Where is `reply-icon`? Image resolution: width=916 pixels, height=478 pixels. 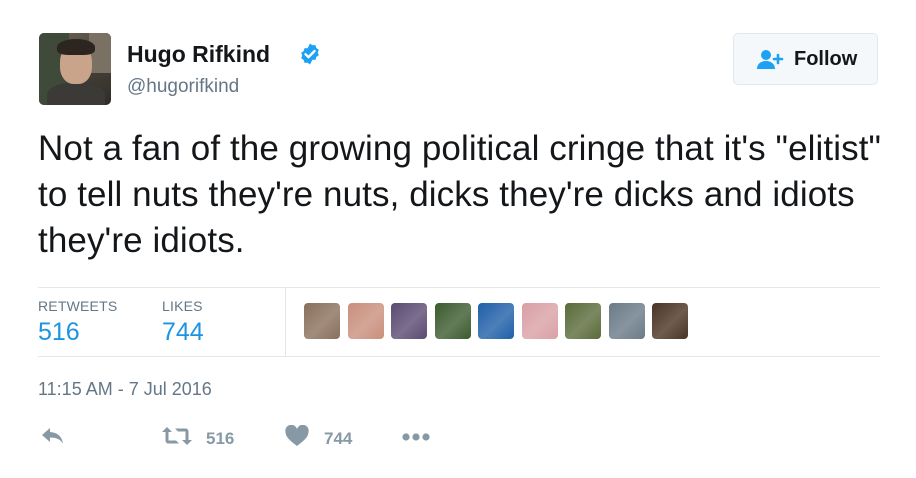 reply-icon is located at coordinates (52, 436).